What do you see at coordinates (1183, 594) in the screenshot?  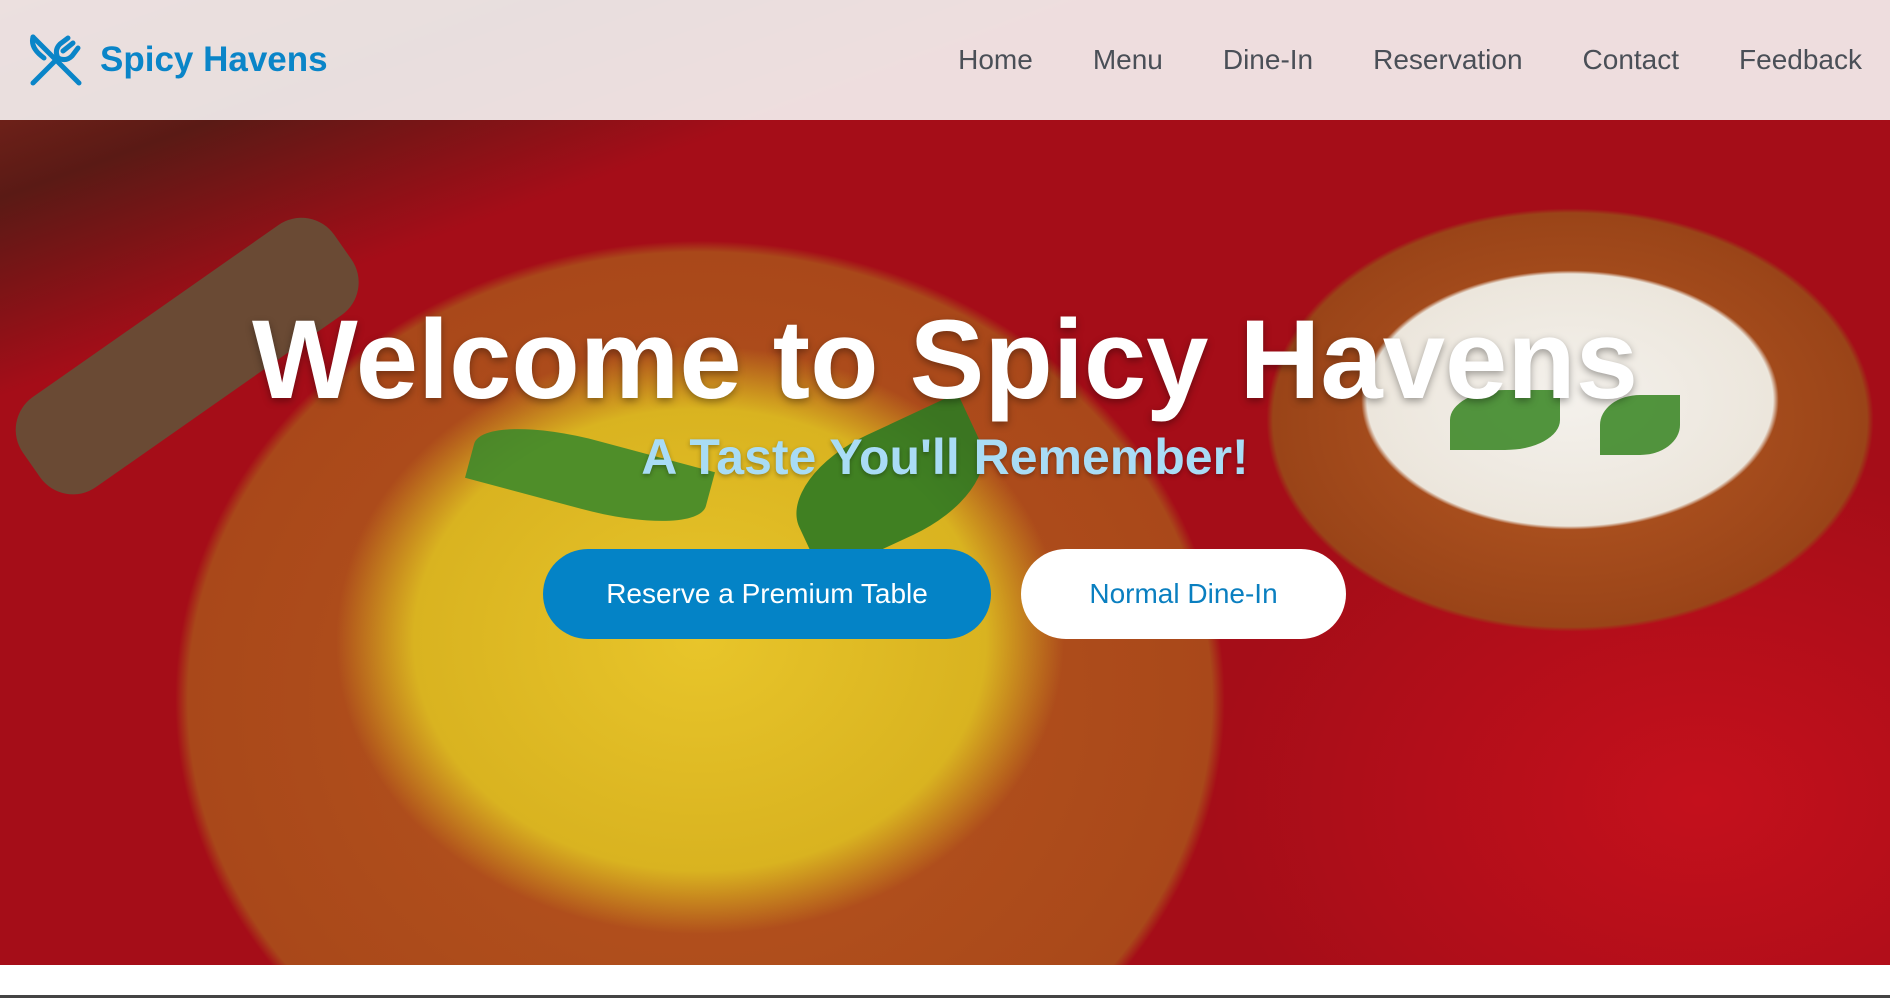 I see `normal-dine-in-button: Normal Dine-In` at bounding box center [1183, 594].